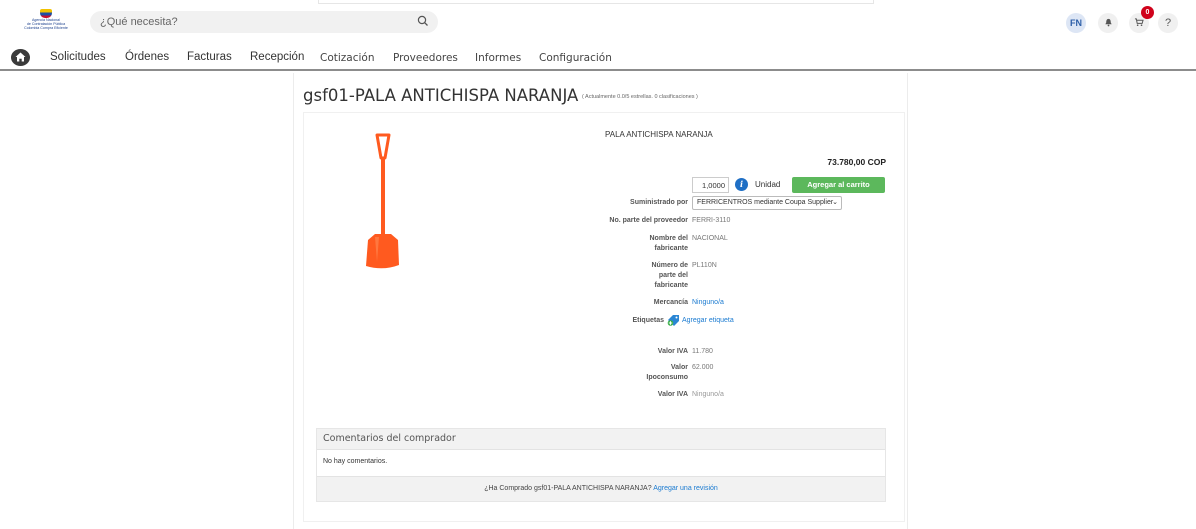 The image size is (1196, 529). Describe the element at coordinates (710, 185) in the screenshot. I see `quantity-input` at that location.